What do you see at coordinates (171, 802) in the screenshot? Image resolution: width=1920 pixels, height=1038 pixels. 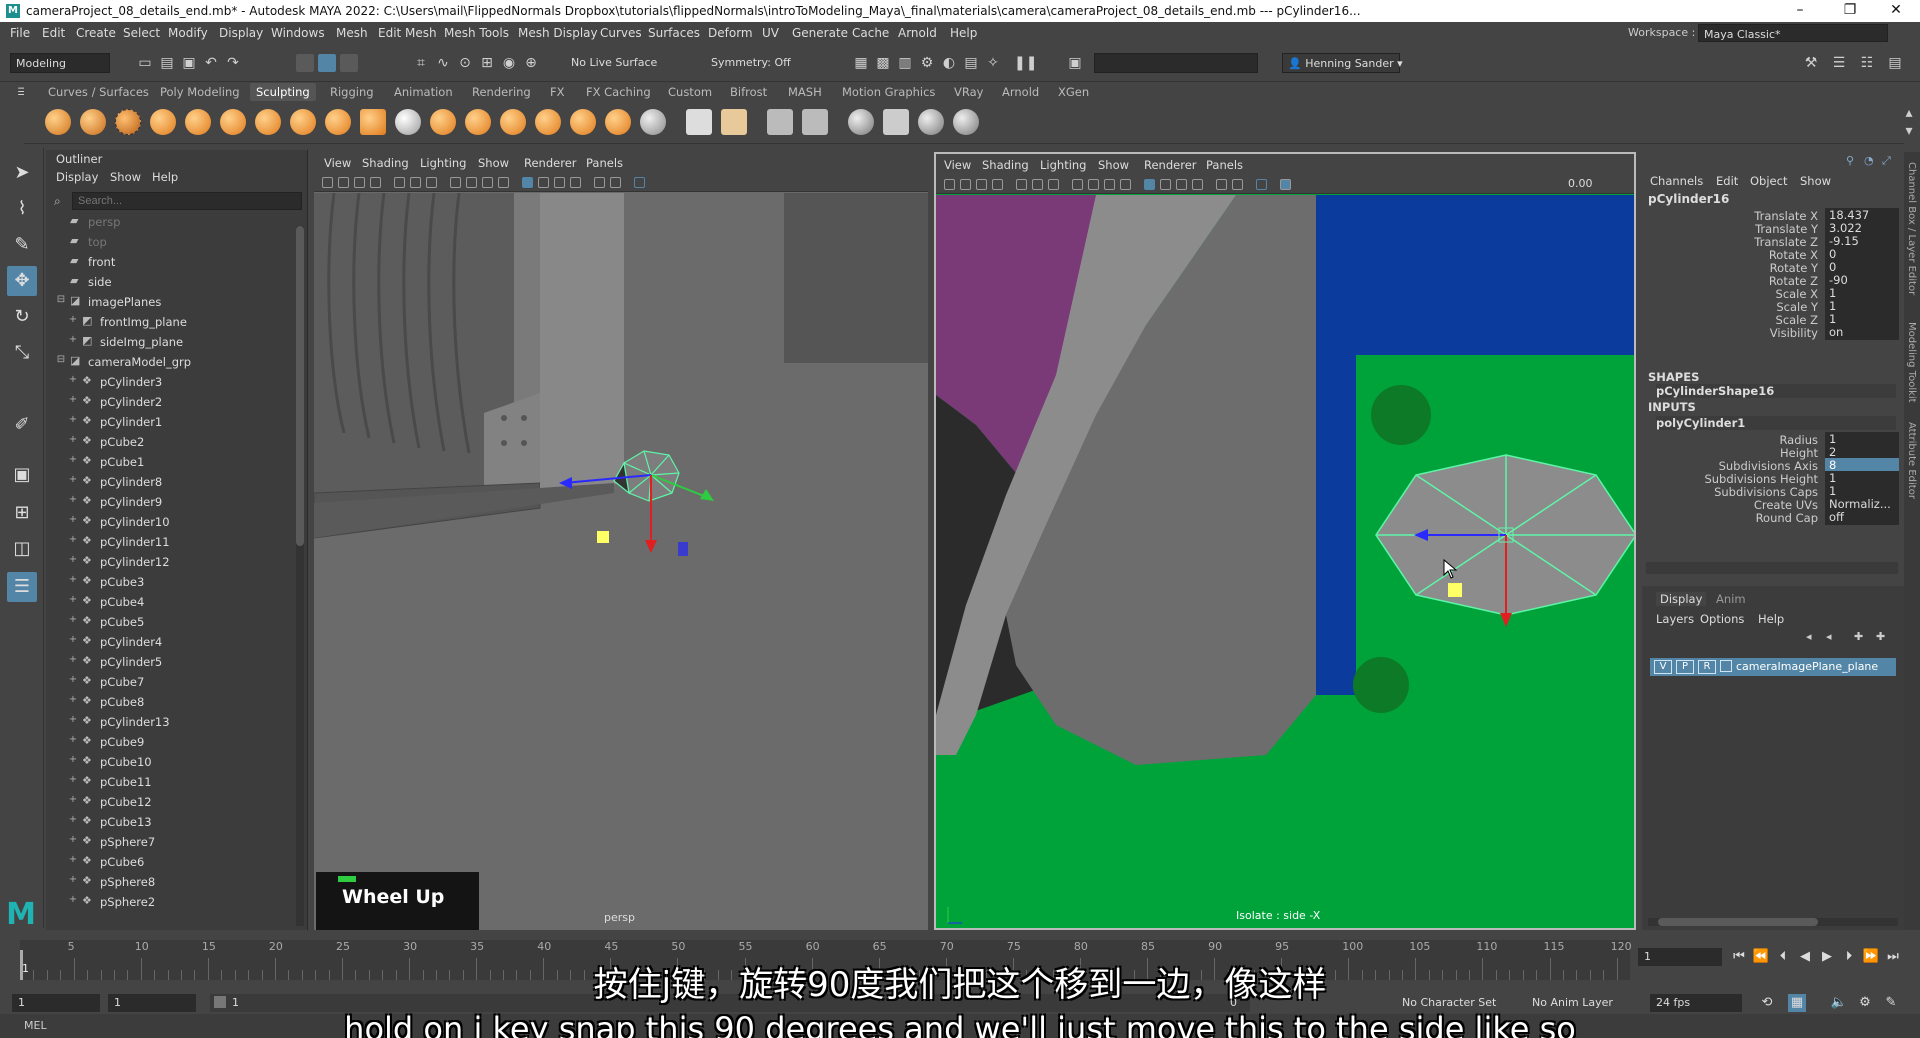 I see `outliner-item: + ❖ pCube12` at bounding box center [171, 802].